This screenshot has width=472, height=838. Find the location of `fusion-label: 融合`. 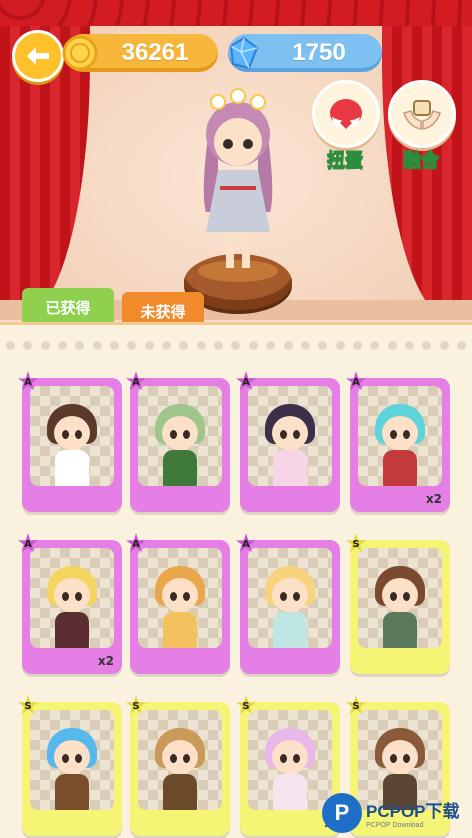

fusion-label: 融合 is located at coordinates (421, 161).